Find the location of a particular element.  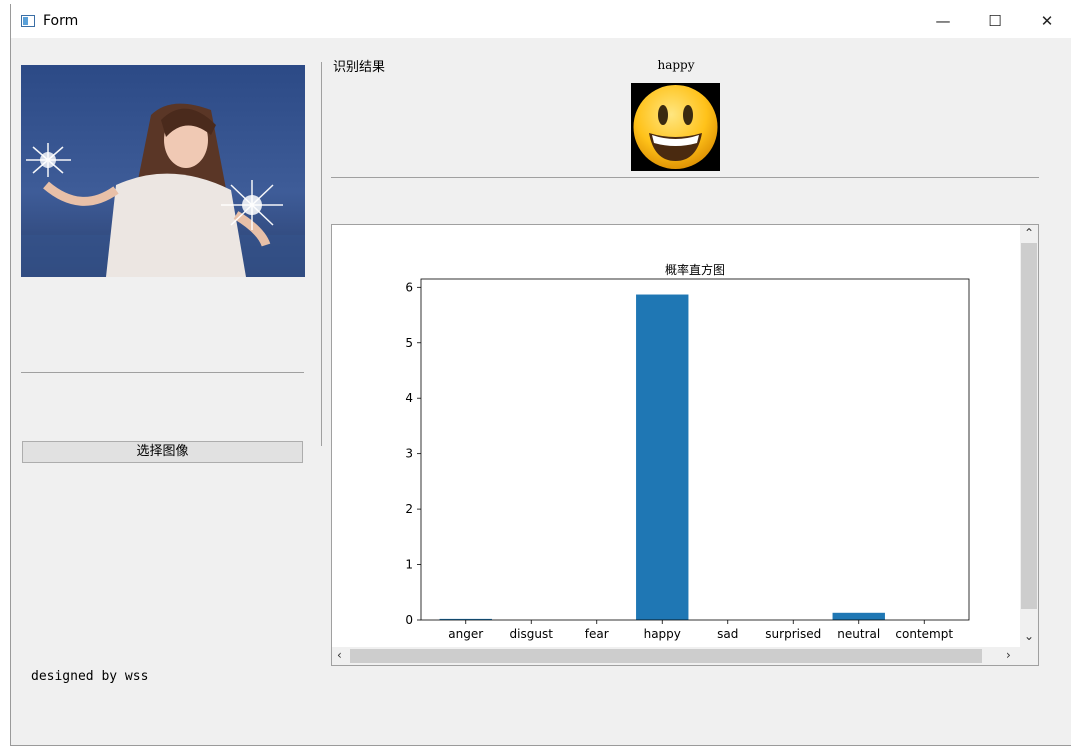

x-tick-label-neutral: neutral is located at coordinates (858, 634).